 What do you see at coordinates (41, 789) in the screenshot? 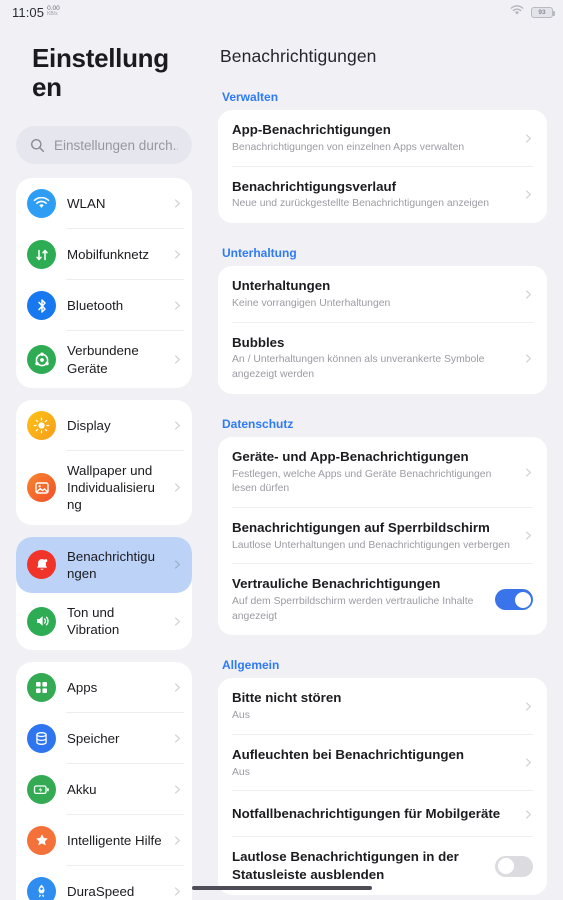
I see `battery-icon` at bounding box center [41, 789].